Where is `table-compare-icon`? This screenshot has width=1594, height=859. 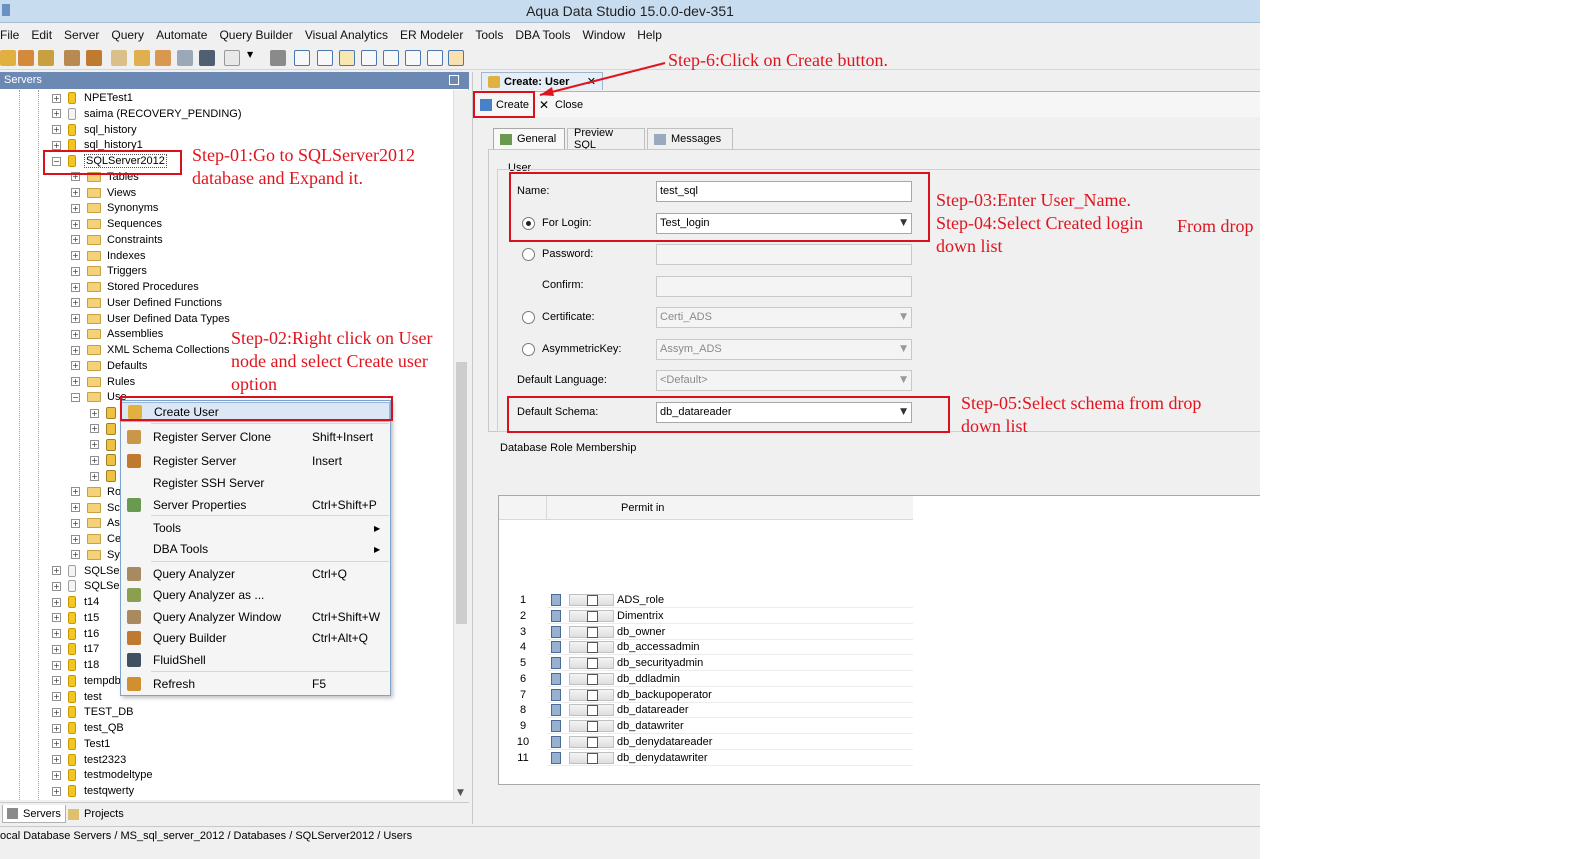 table-compare-icon is located at coordinates (185, 58).